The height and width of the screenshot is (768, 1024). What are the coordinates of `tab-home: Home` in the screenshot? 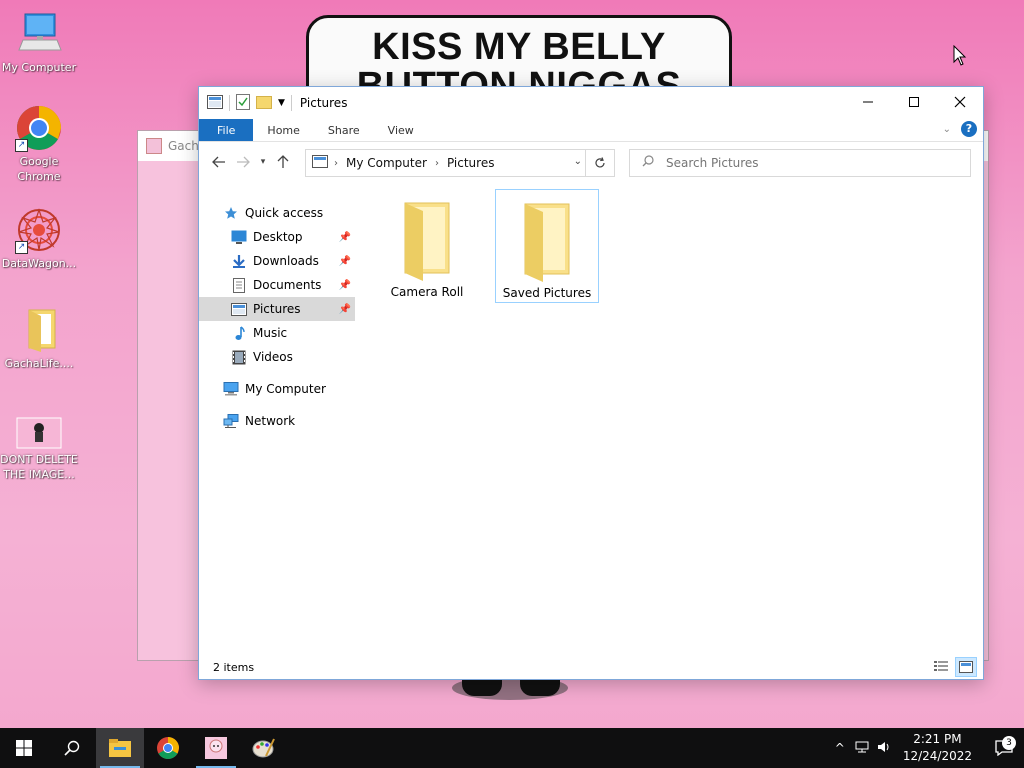 It's located at (283, 130).